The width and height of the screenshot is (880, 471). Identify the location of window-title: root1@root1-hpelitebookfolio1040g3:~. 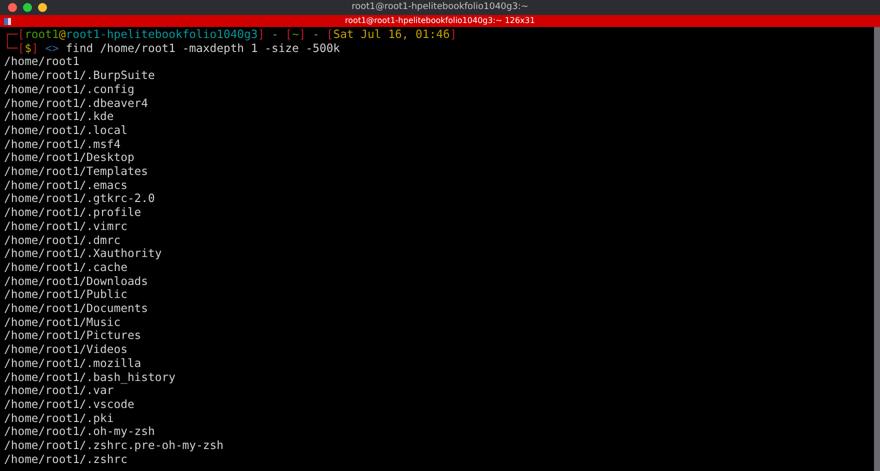
(440, 7).